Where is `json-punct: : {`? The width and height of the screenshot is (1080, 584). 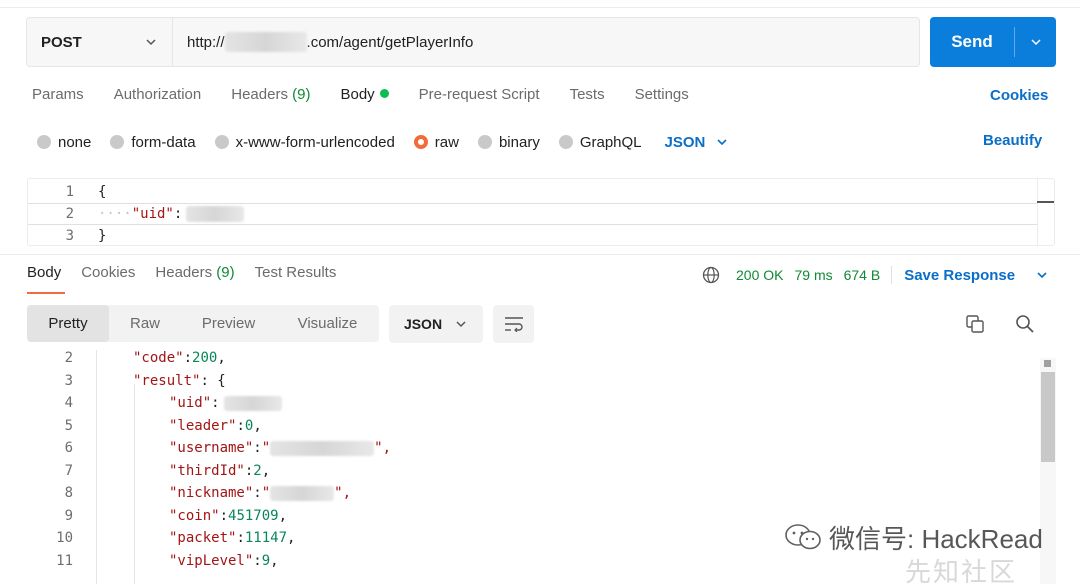 json-punct: : { is located at coordinates (213, 380).